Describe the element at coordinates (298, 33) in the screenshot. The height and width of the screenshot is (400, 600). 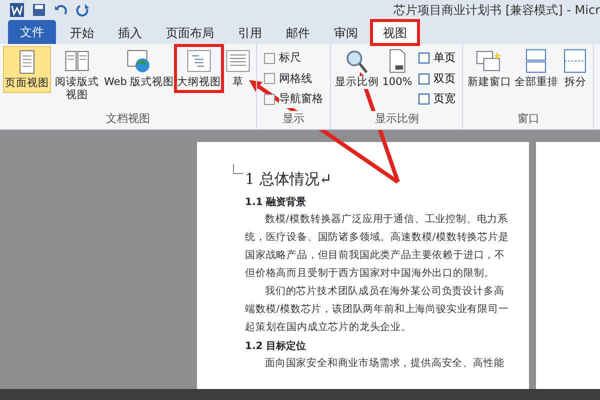
I see `ribbon-tab: 邮件` at that location.